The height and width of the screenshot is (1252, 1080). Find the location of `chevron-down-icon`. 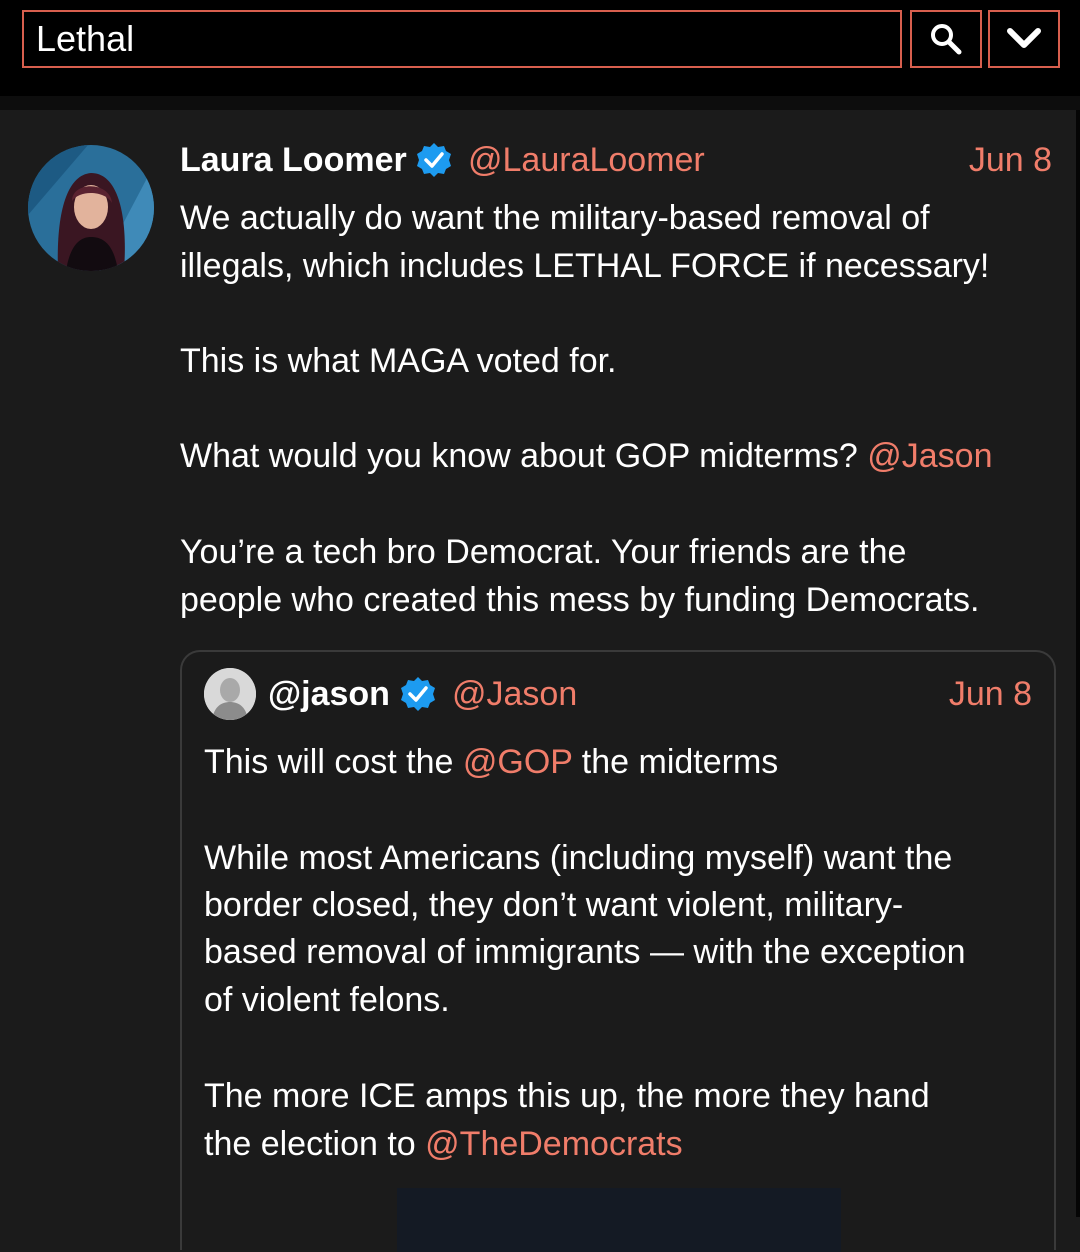

chevron-down-icon is located at coordinates (1024, 38).